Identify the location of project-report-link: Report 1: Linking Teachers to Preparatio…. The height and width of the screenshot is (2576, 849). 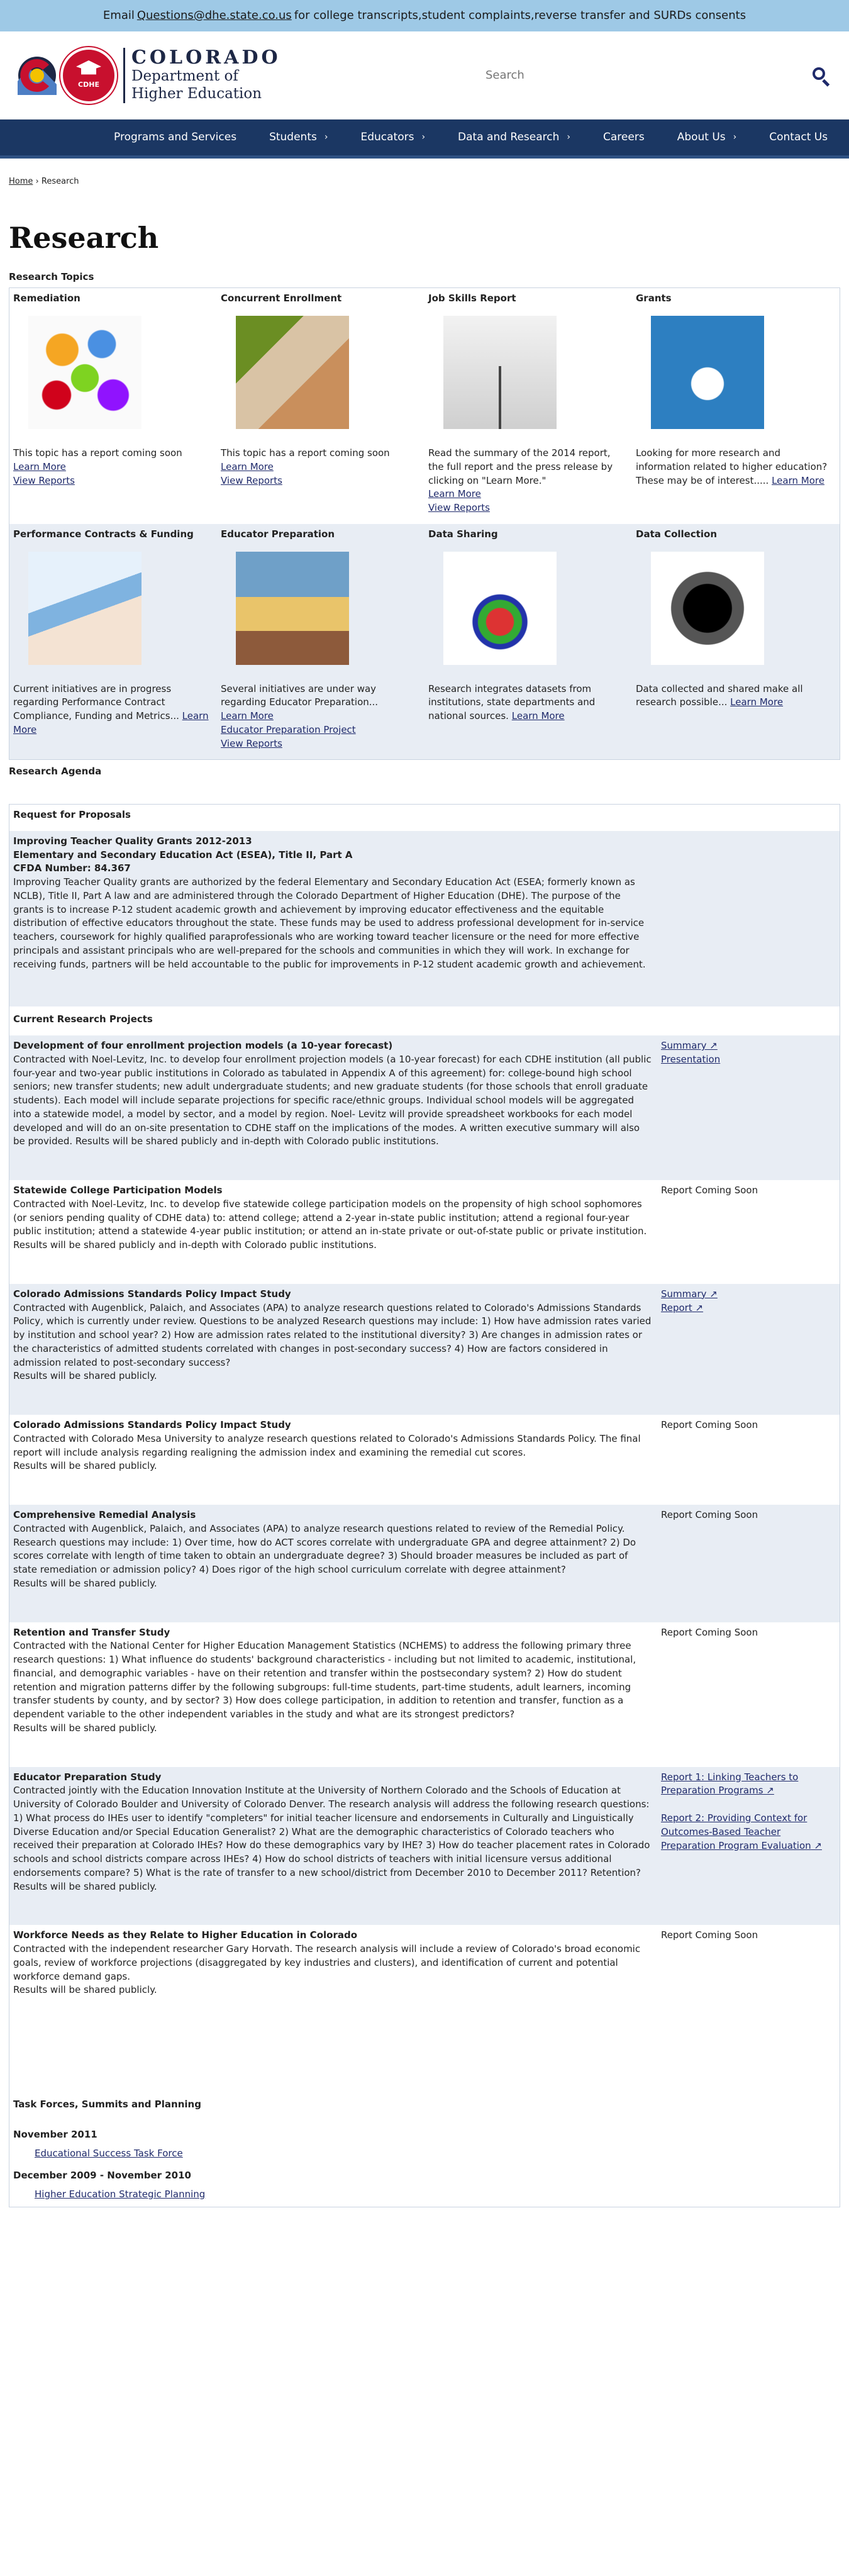
(749, 1784).